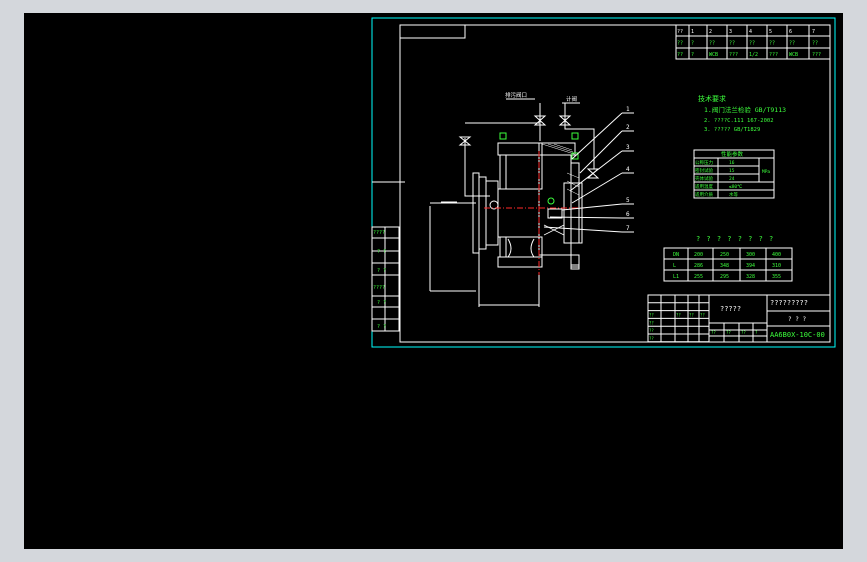 This screenshot has height=562, width=867. Describe the element at coordinates (704, 186) in the screenshot. I see `perf-cell: 适用温度` at that location.